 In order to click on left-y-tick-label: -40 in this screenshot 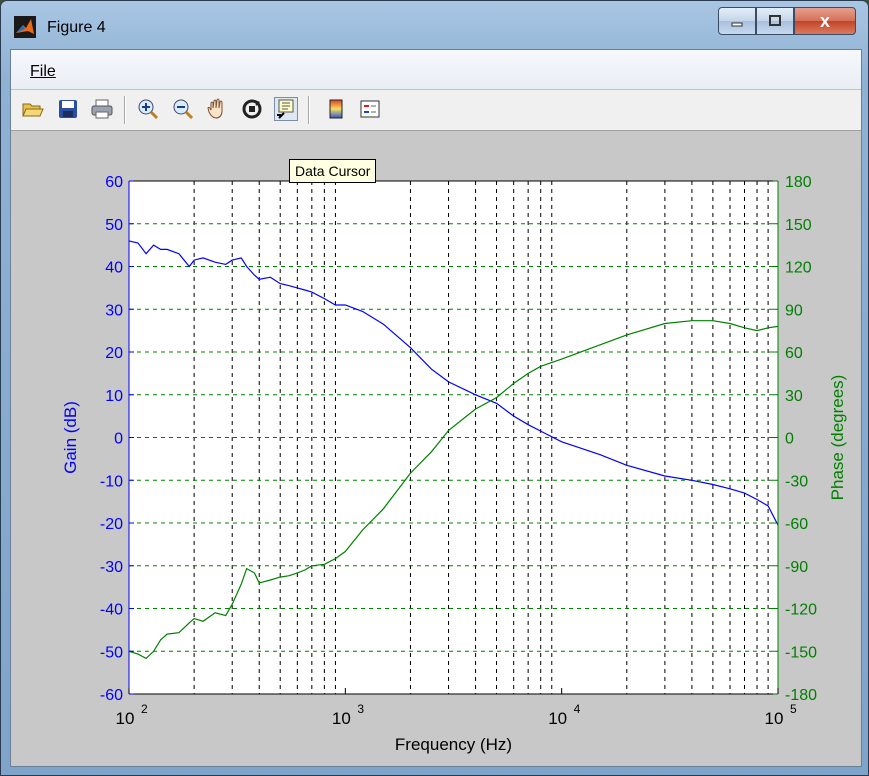, I will do `click(111, 610)`.